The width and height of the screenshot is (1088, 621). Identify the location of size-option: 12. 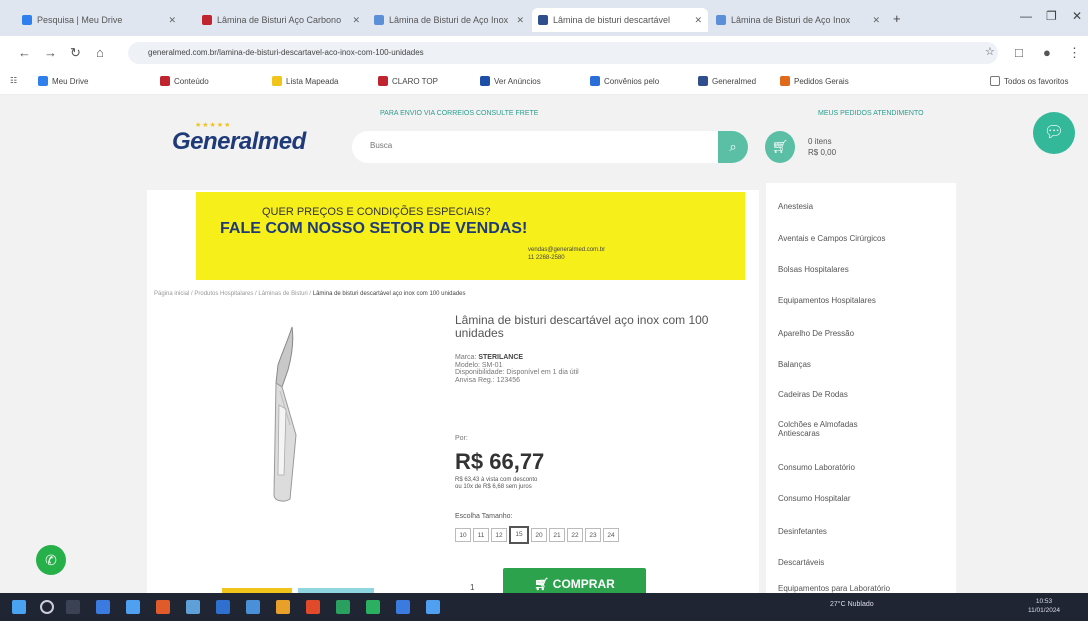
(499, 535).